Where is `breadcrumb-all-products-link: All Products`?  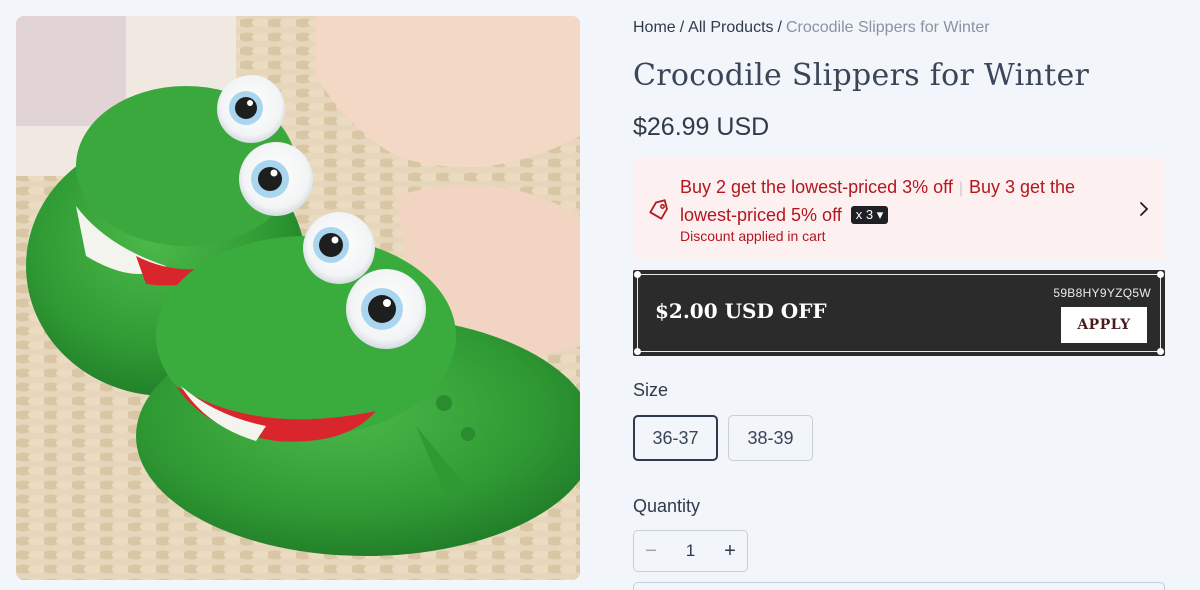 breadcrumb-all-products-link: All Products is located at coordinates (730, 27).